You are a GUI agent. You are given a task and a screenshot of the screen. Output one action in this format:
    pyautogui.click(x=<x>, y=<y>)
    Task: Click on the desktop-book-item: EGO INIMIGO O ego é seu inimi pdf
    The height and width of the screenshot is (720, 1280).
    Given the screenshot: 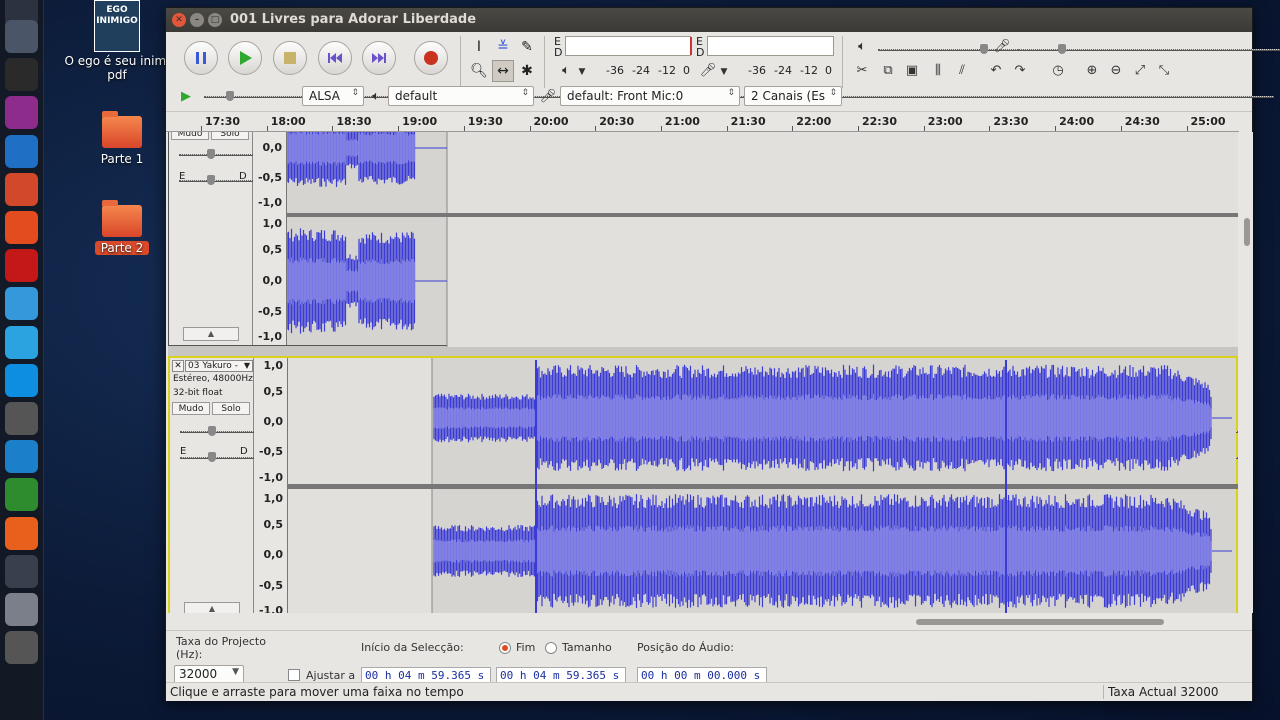 What is the action you would take?
    pyautogui.click(x=117, y=41)
    